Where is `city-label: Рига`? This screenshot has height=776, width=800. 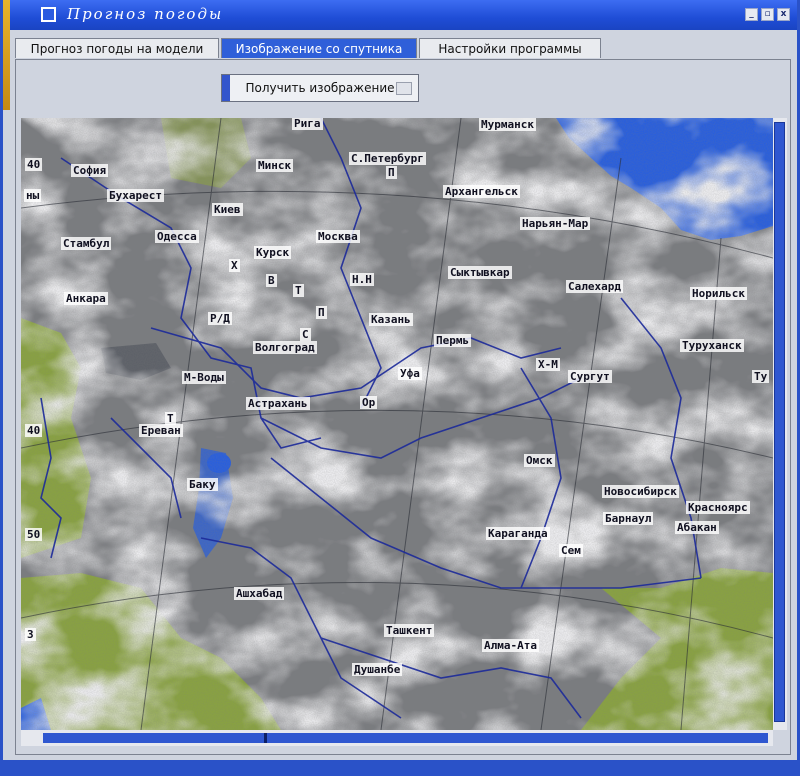 city-label: Рига is located at coordinates (307, 124).